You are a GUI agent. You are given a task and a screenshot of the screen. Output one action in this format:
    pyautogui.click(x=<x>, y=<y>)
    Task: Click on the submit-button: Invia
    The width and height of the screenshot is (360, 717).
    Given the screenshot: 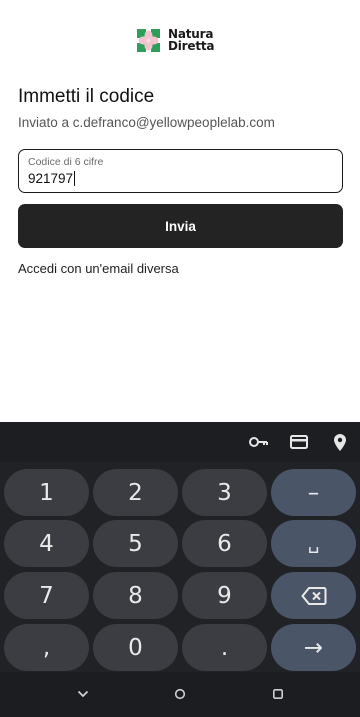 What is the action you would take?
    pyautogui.click(x=180, y=226)
    